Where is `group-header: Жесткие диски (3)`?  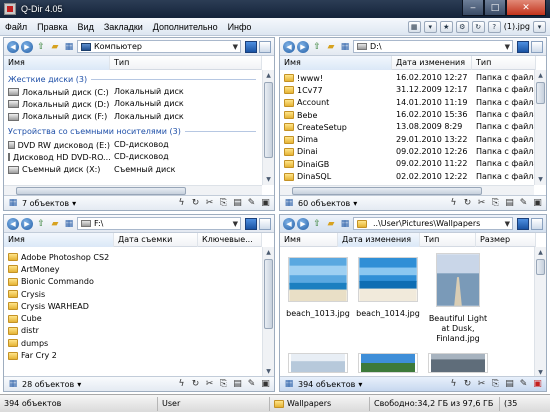 group-header: Жесткие диски (3) is located at coordinates (133, 79).